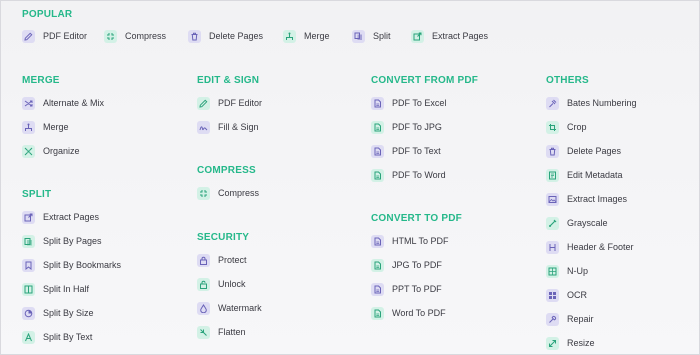 This screenshot has width=700, height=355. What do you see at coordinates (552, 127) in the screenshot?
I see `crop-icon` at bounding box center [552, 127].